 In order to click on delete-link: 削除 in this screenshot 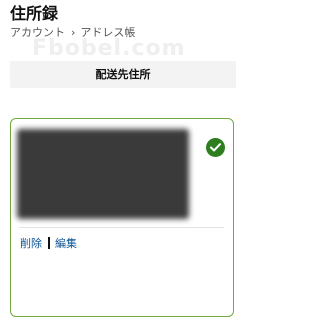, I will do `click(31, 243)`.